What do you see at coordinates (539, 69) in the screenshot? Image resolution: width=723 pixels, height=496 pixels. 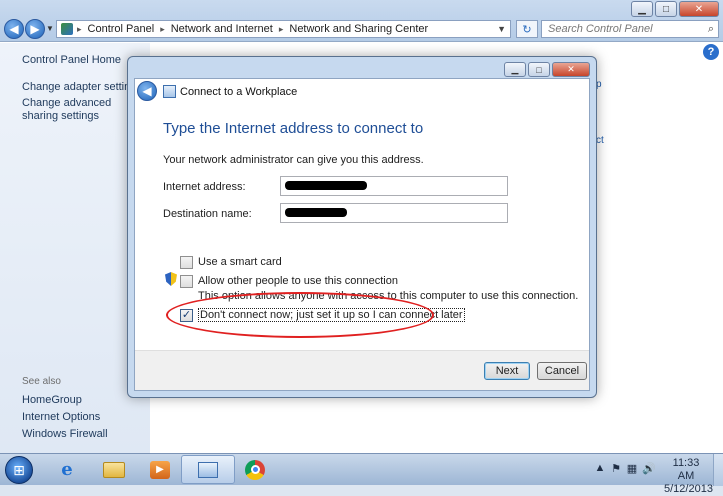 I see `dialog-maximize-button: □` at bounding box center [539, 69].